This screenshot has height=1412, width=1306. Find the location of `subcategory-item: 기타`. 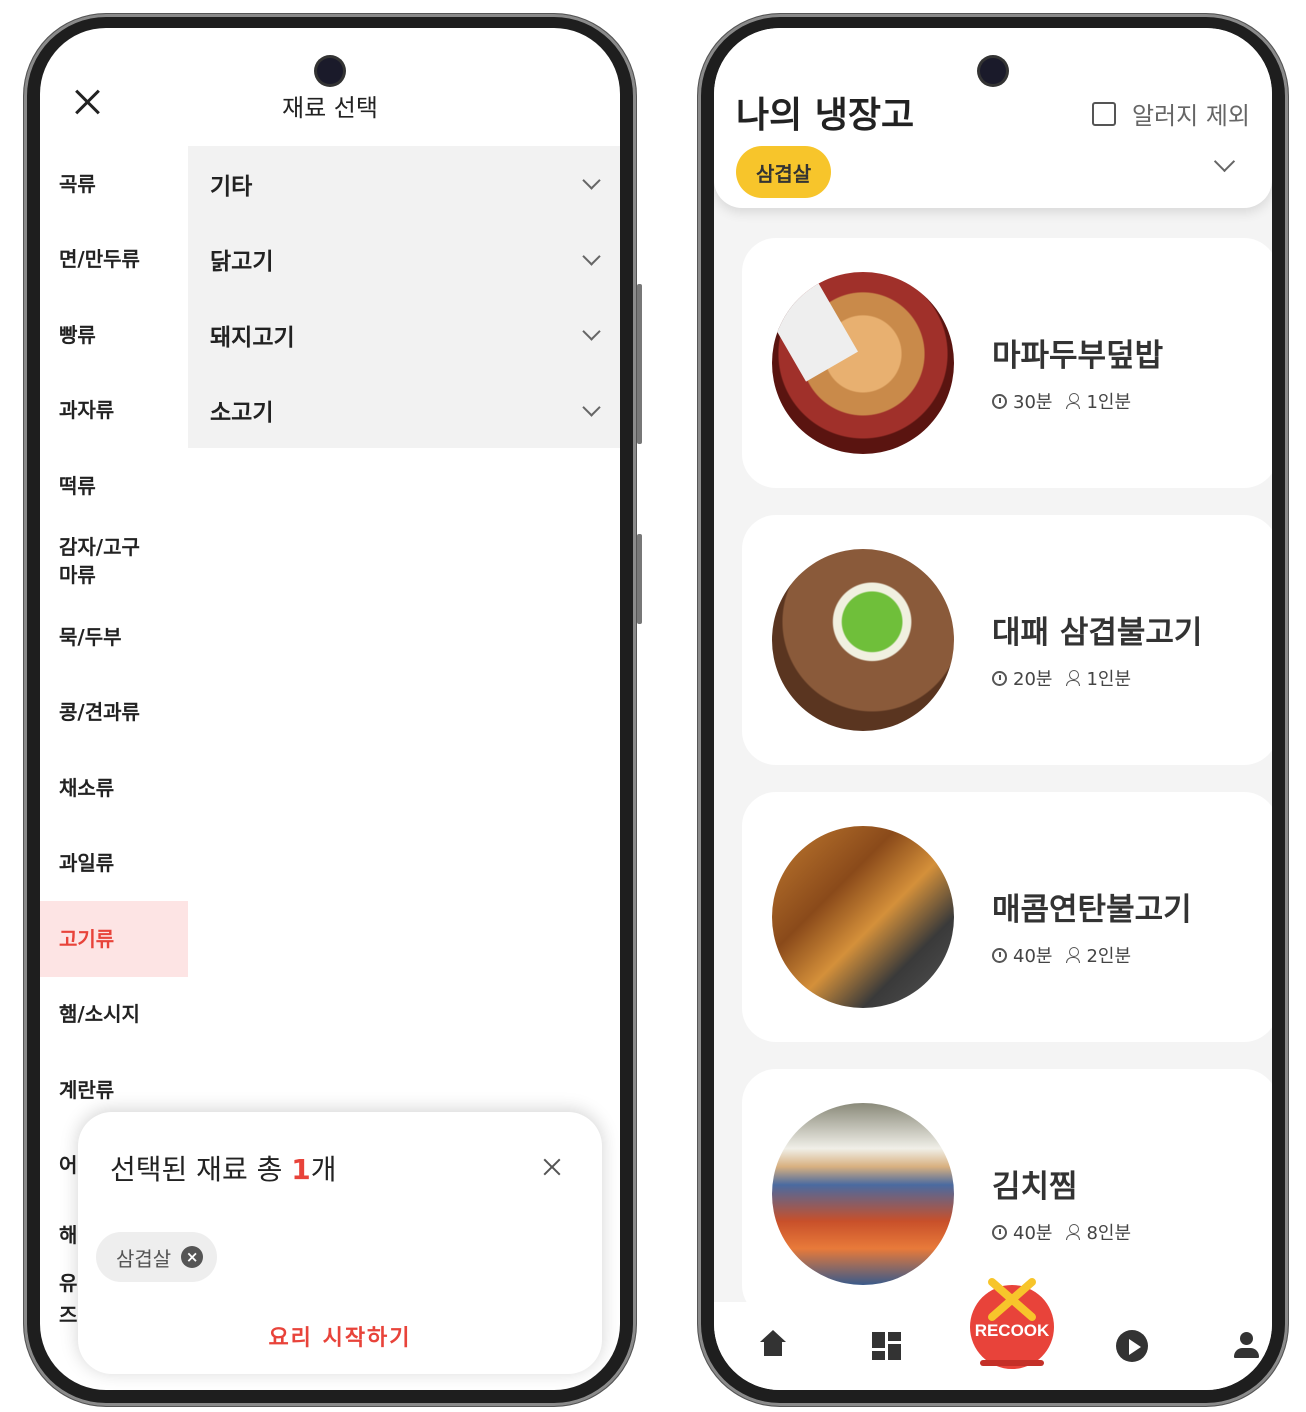

subcategory-item: 기타 is located at coordinates (404, 184).